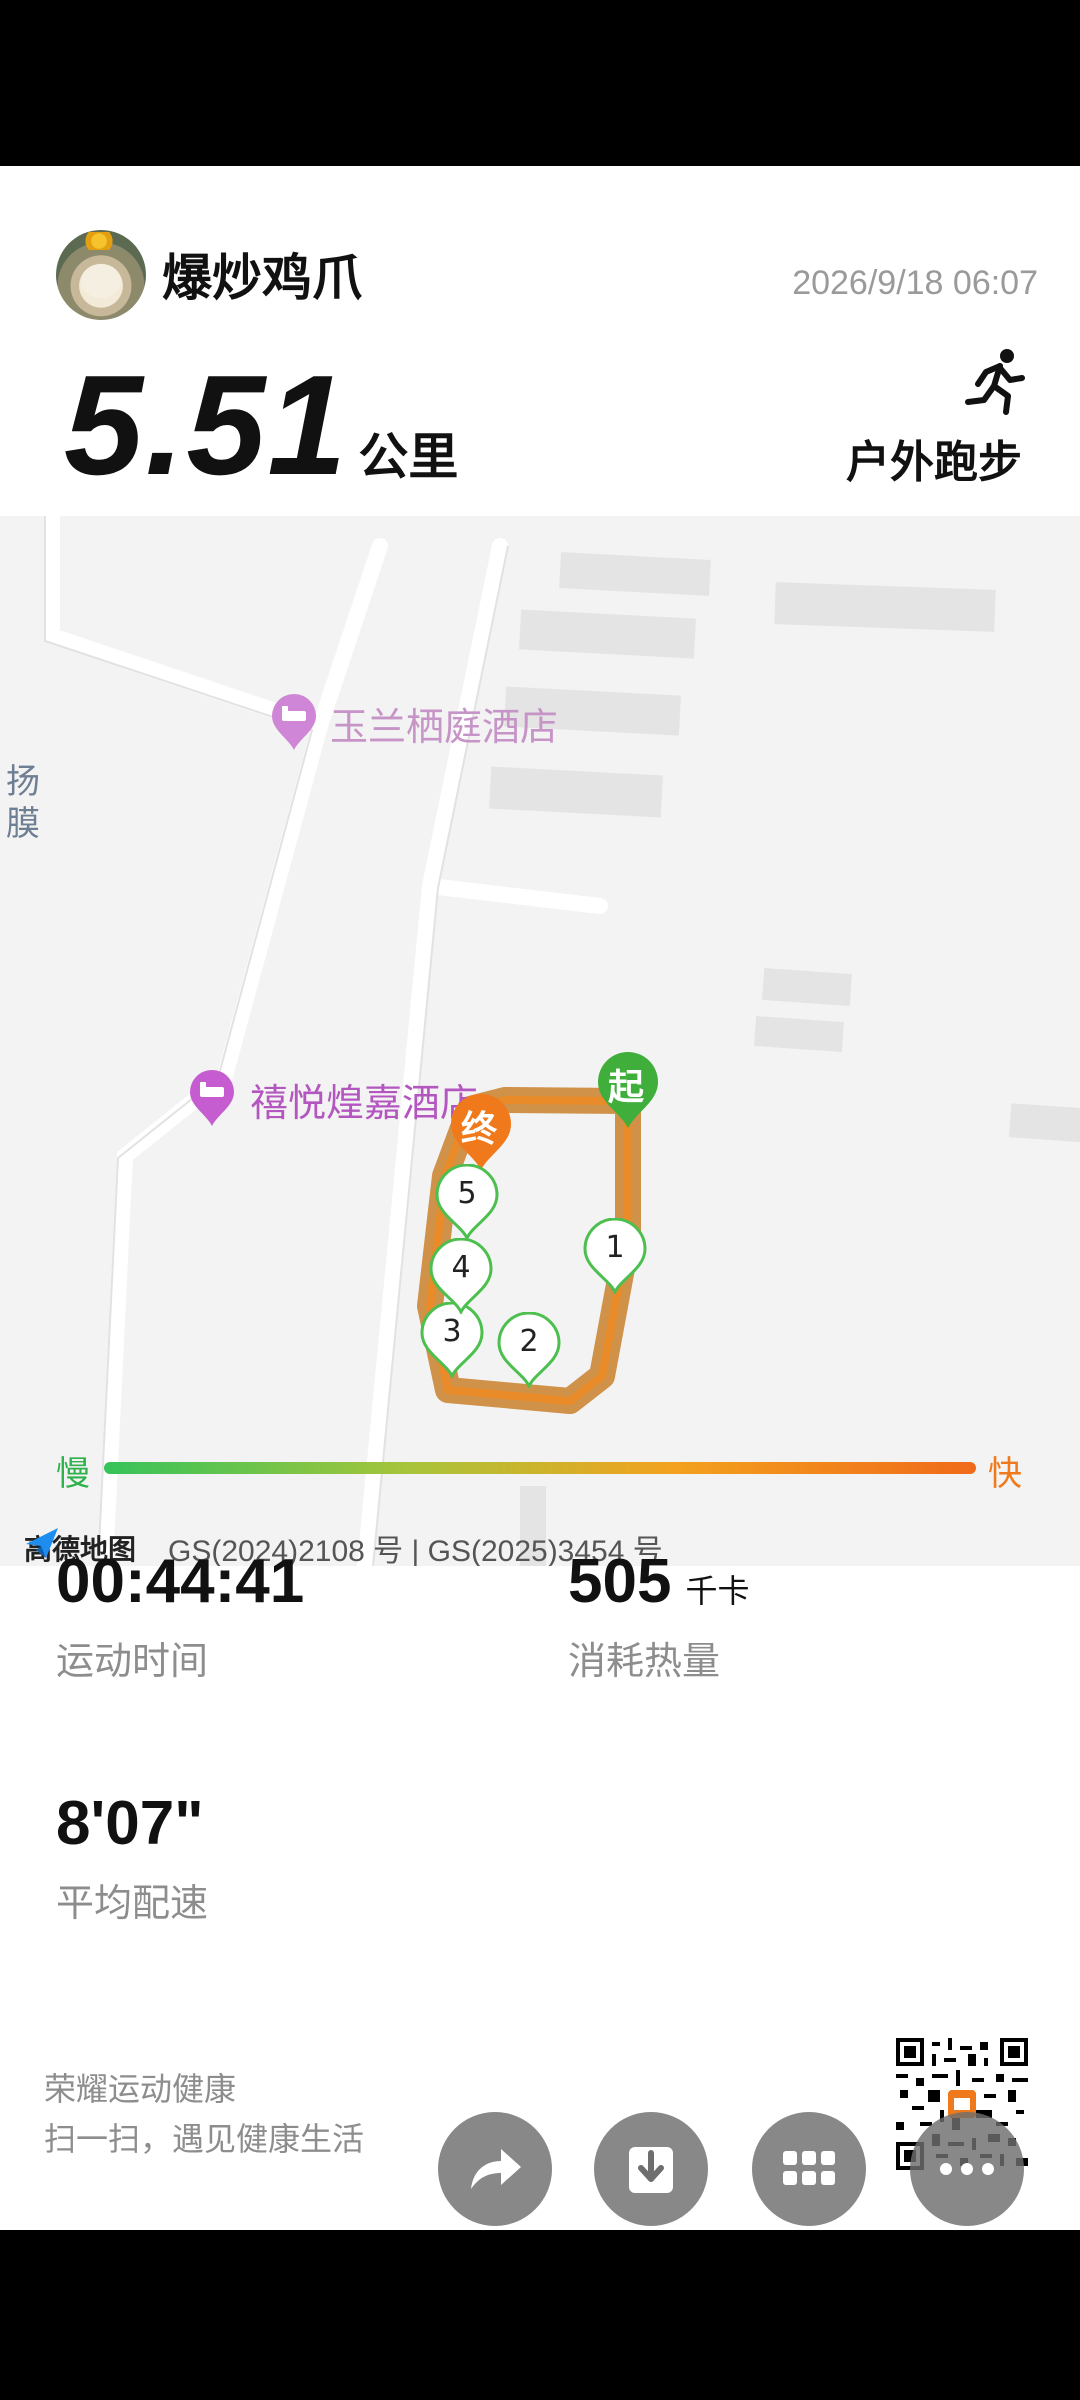 The image size is (1080, 2400). I want to click on brand-name: 荣耀运动健康, so click(140, 2089).